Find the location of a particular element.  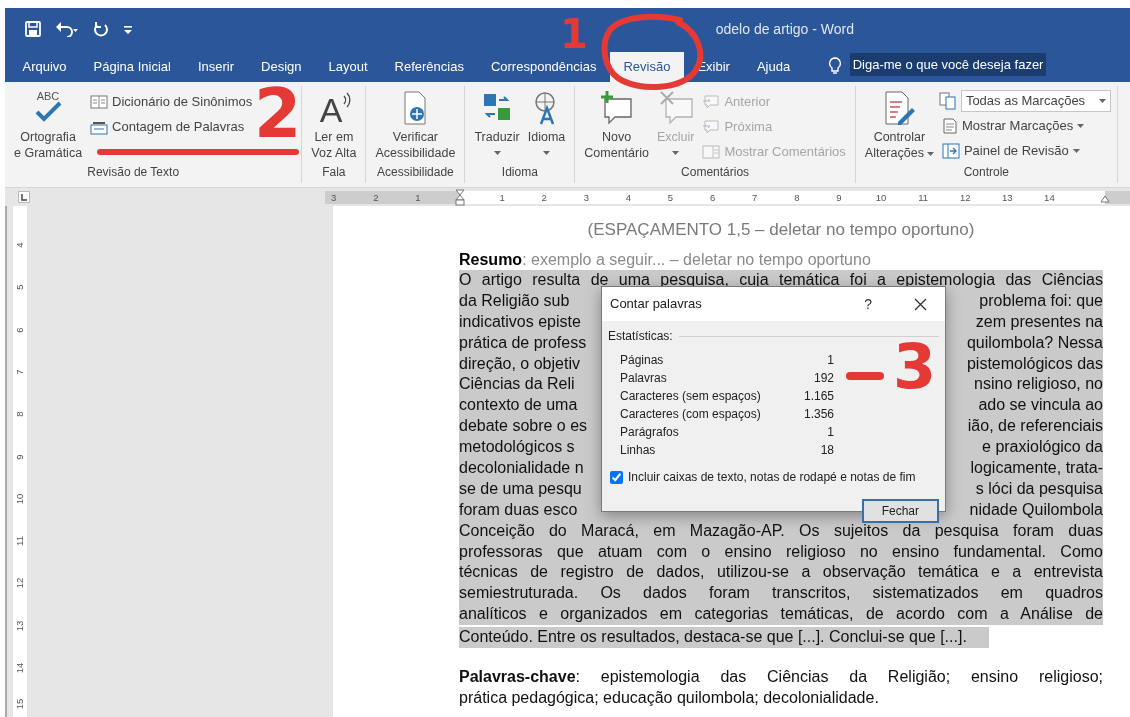

stat-label: Caracteres (com espaços) is located at coordinates (690, 414).